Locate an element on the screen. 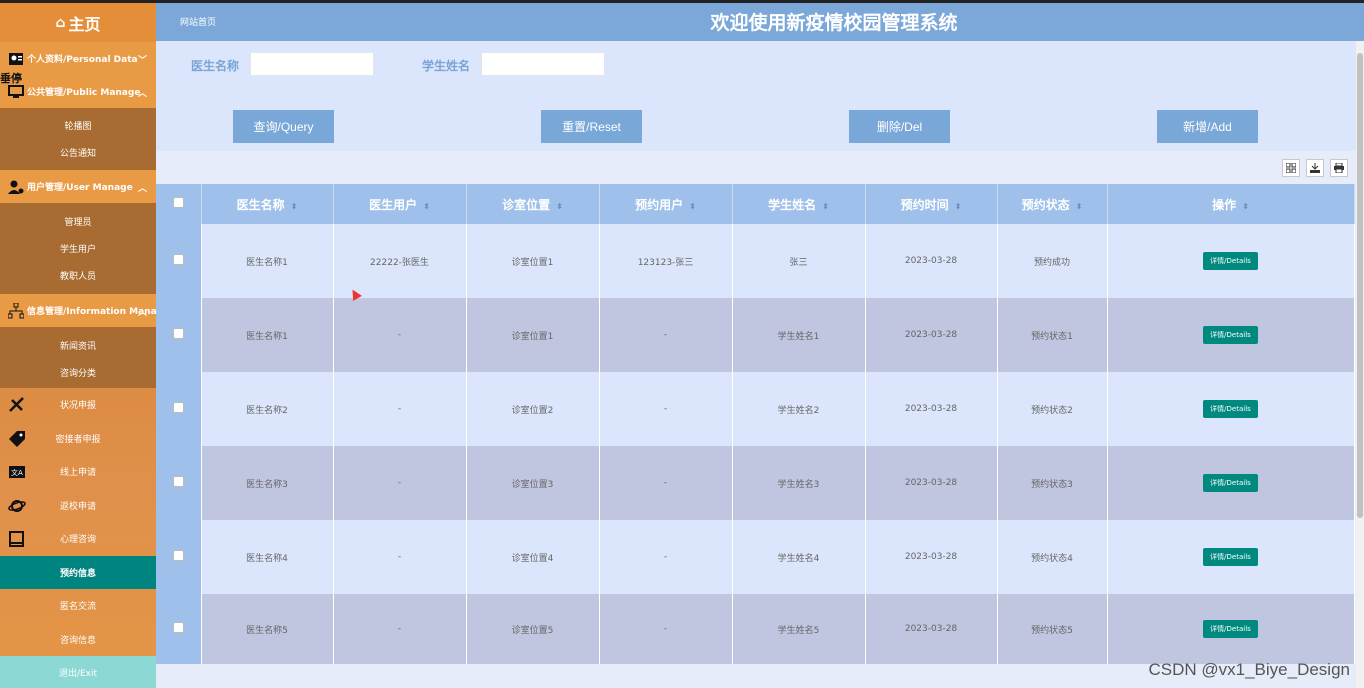 This screenshot has width=1364, height=688. sidebar-item-notice: 公告通知 is located at coordinates (78, 152).